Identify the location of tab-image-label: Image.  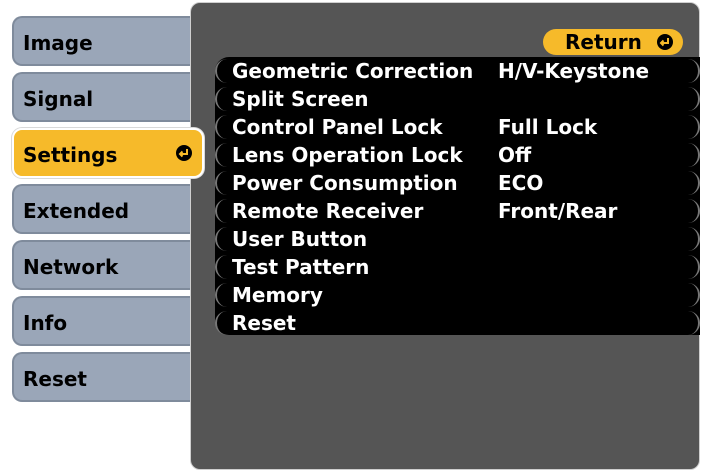
(58, 43).